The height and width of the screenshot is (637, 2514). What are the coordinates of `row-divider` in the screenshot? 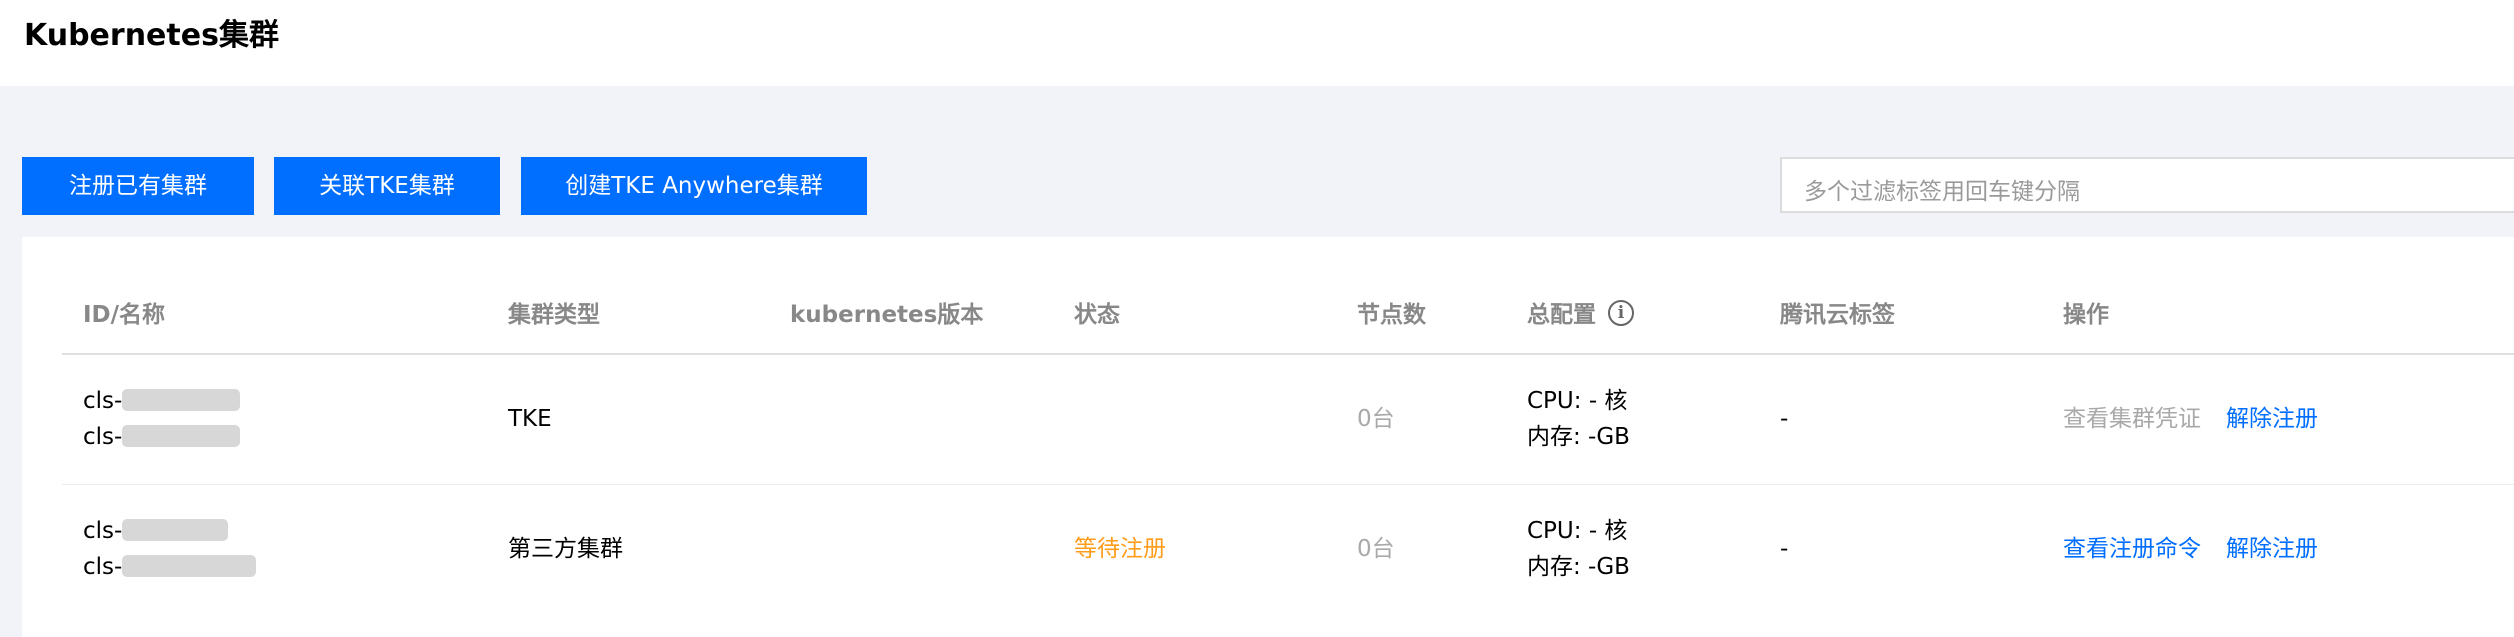 It's located at (1288, 484).